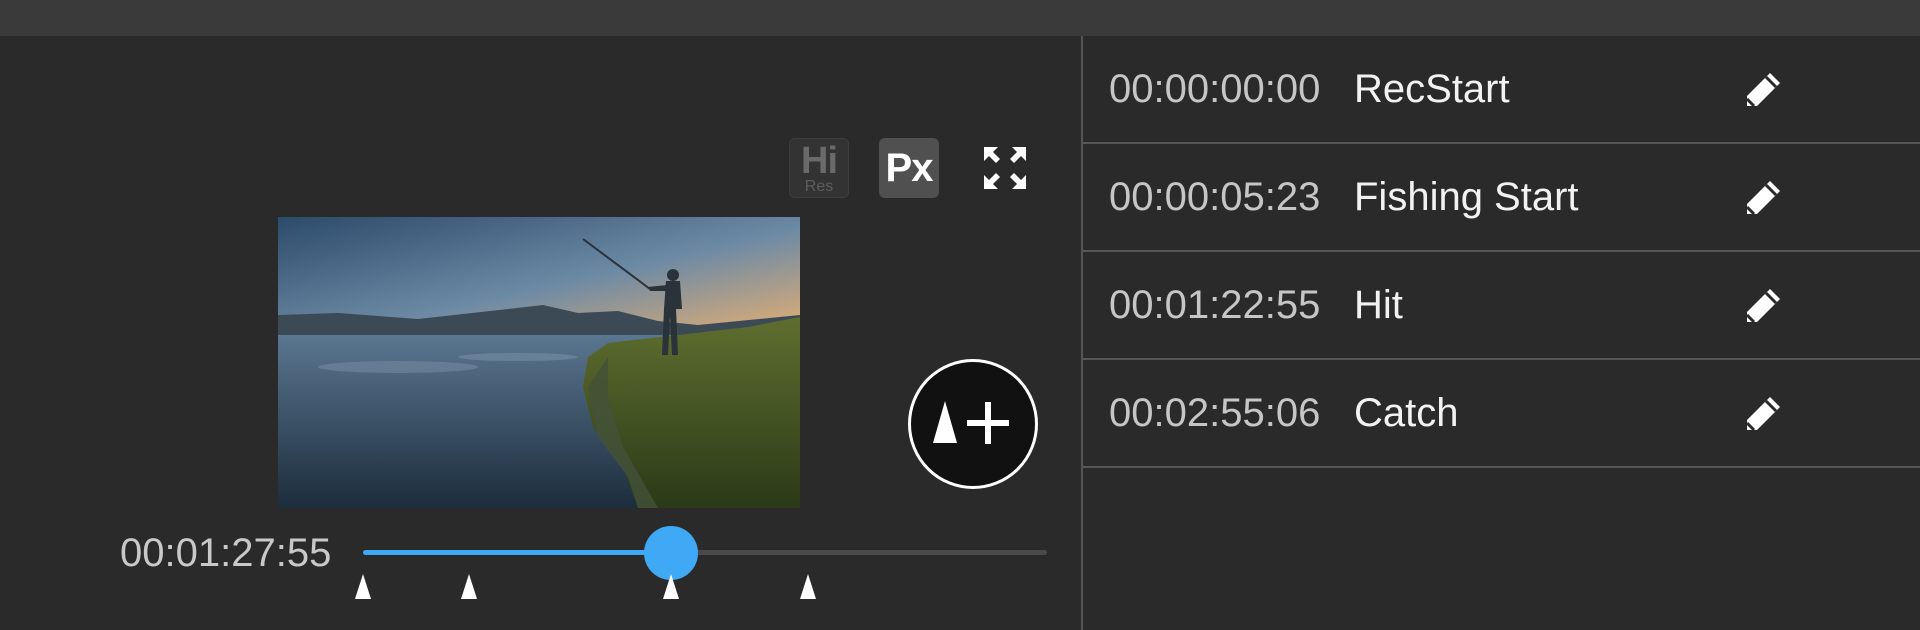  I want to click on marker-row: 00:01:22:55 Hit, so click(1501, 306).